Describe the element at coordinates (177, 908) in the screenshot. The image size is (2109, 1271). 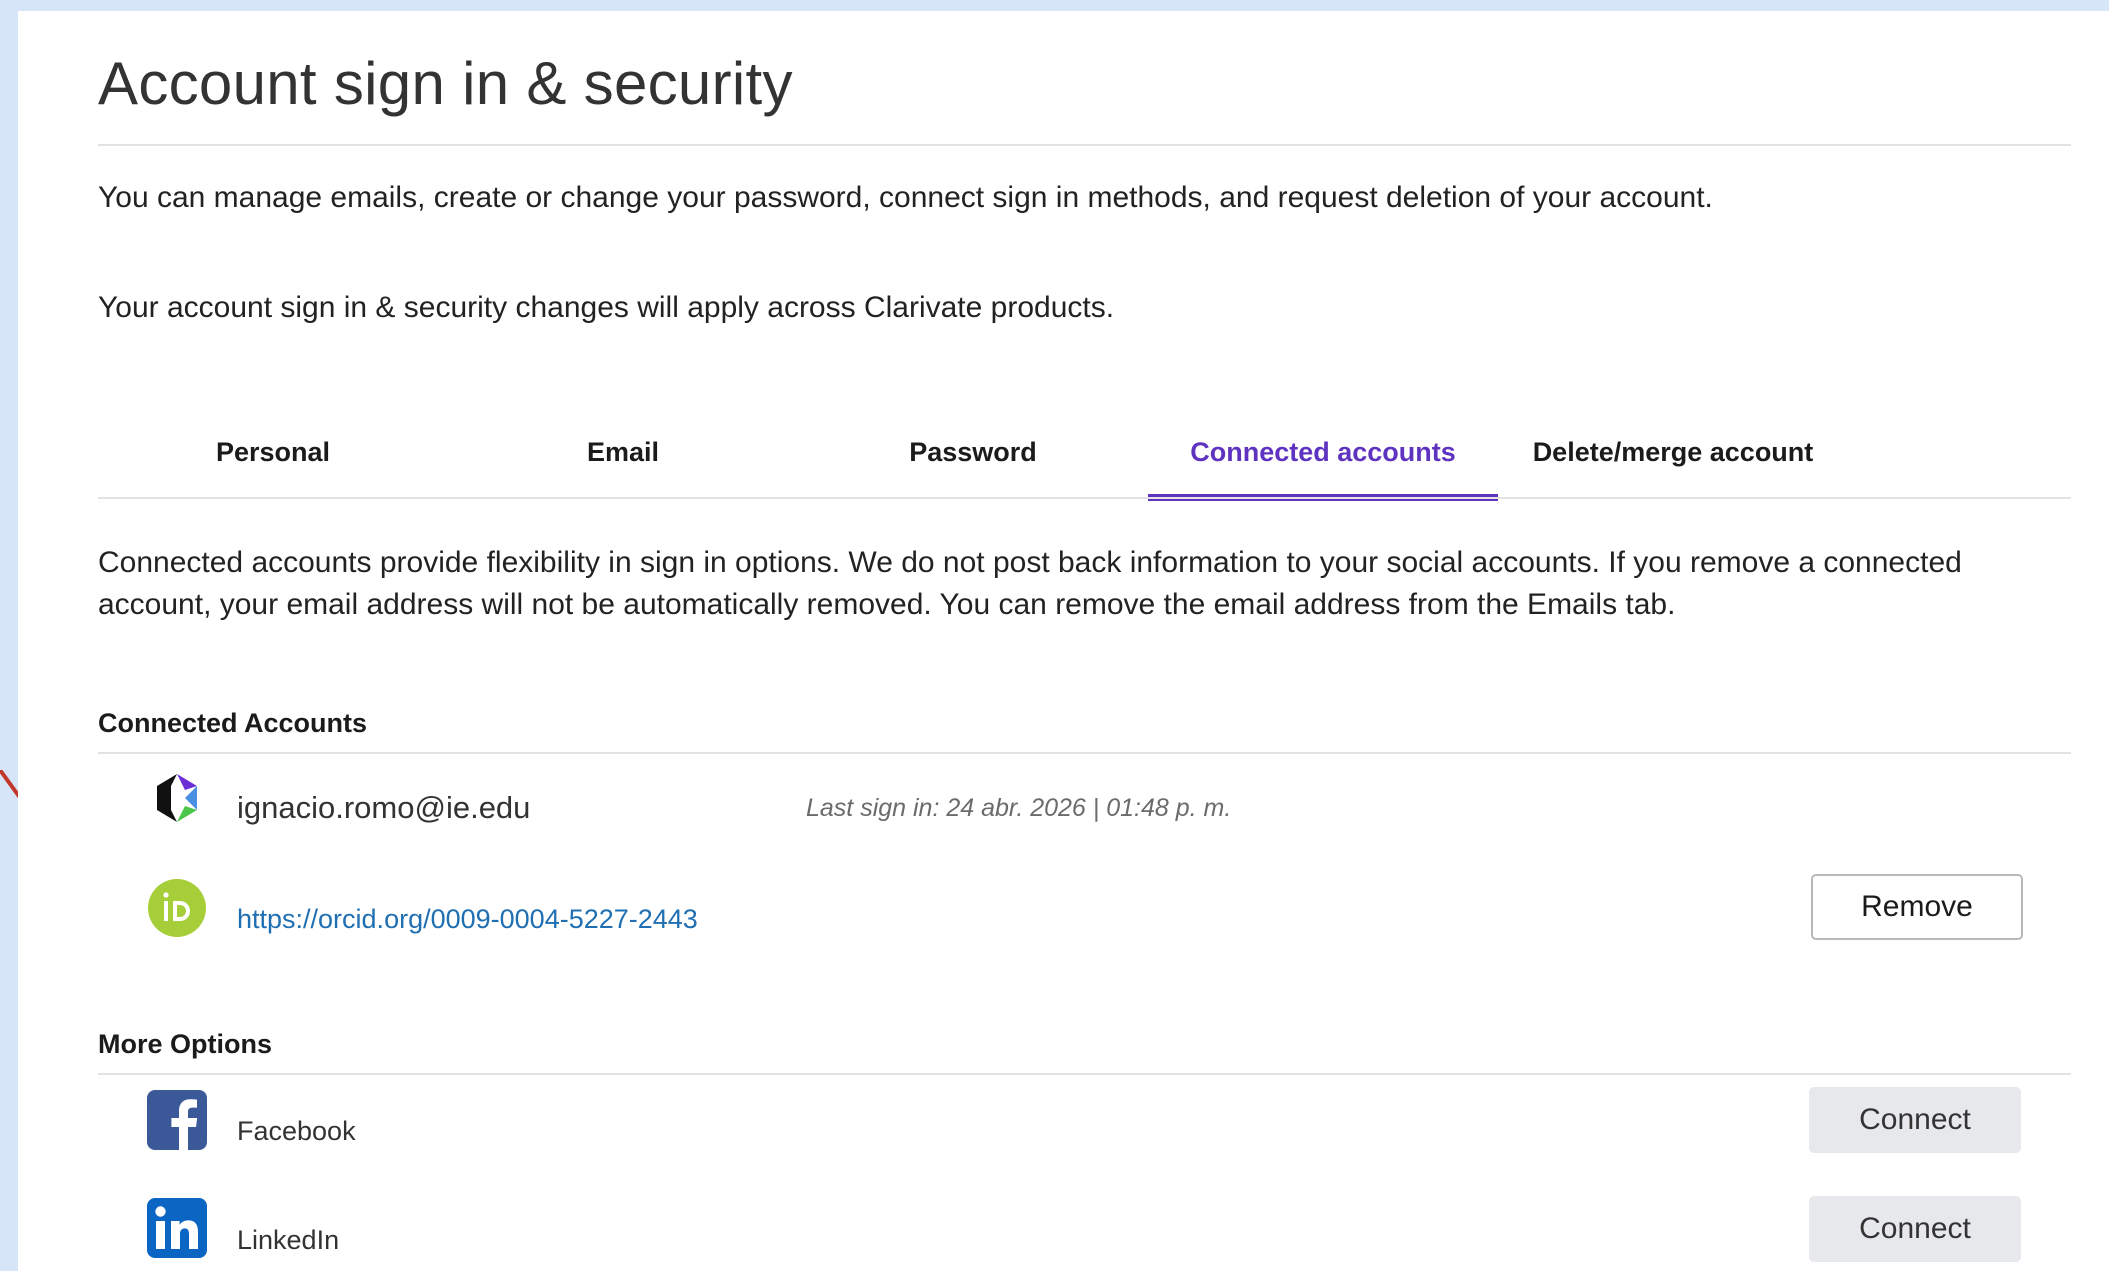
I see `orcid-icon` at that location.